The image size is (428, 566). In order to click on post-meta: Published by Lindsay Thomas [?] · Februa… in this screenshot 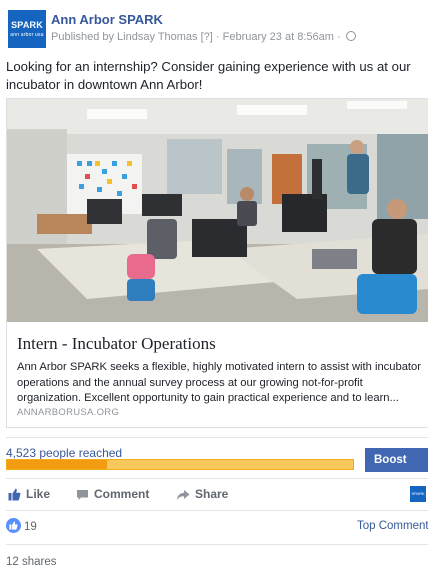, I will do `click(203, 37)`.